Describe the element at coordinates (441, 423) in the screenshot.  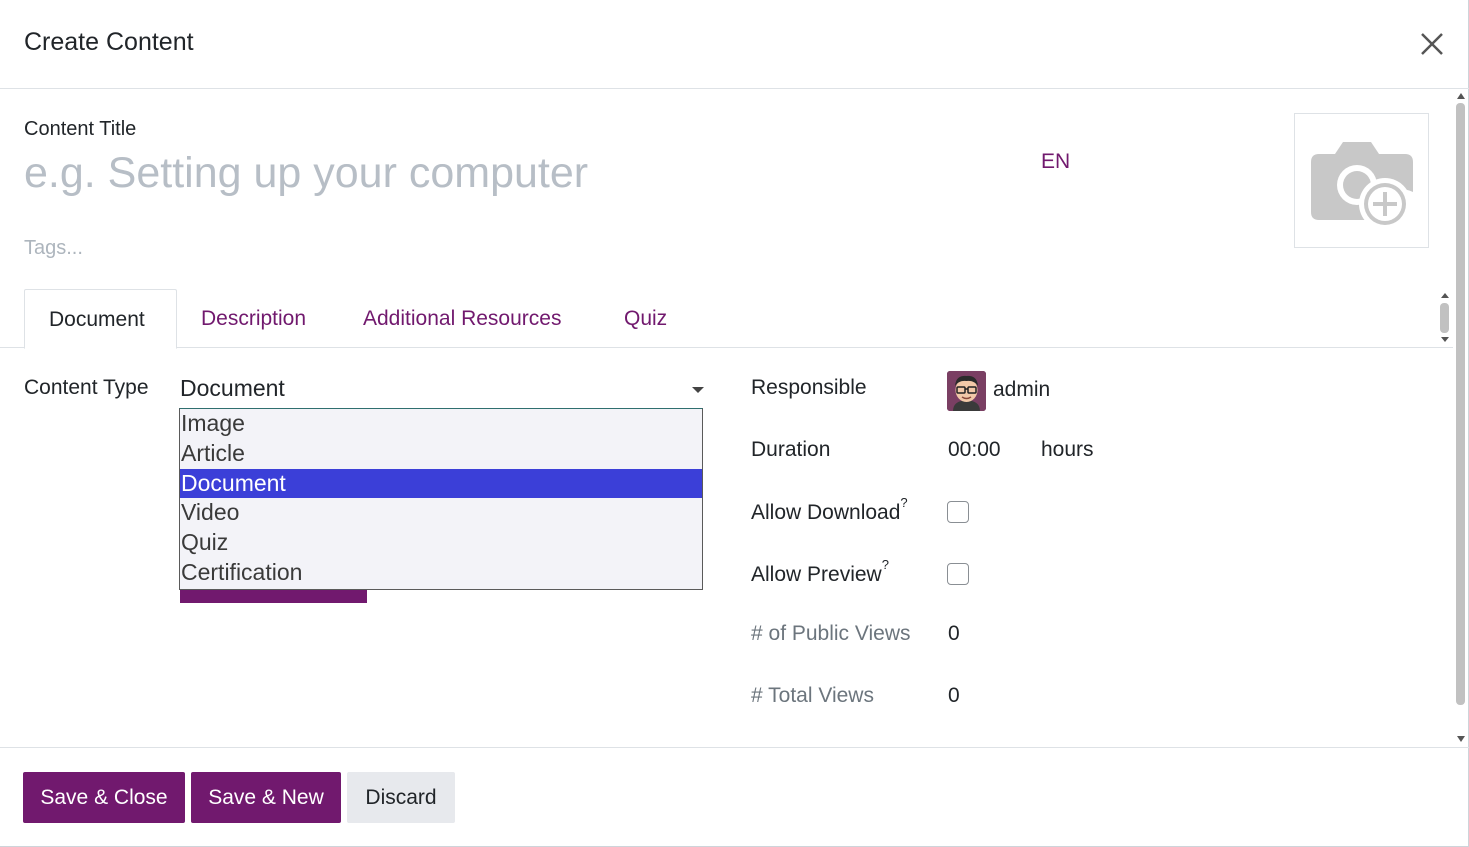
I see `option-image: Image` at that location.